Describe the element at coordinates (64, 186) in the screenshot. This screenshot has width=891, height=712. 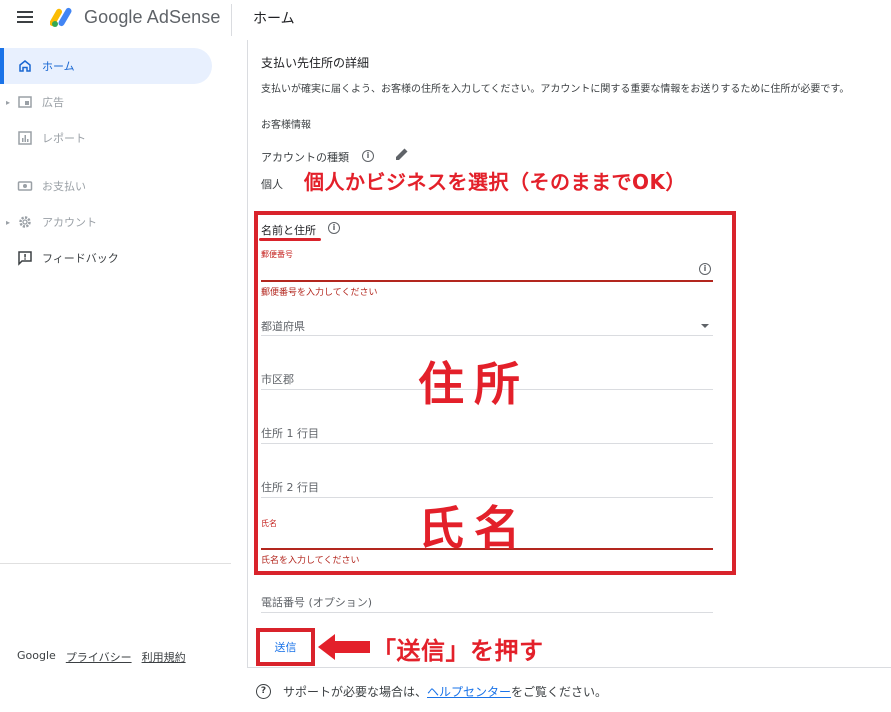
I see `sidebar-item-label: お支払い` at that location.